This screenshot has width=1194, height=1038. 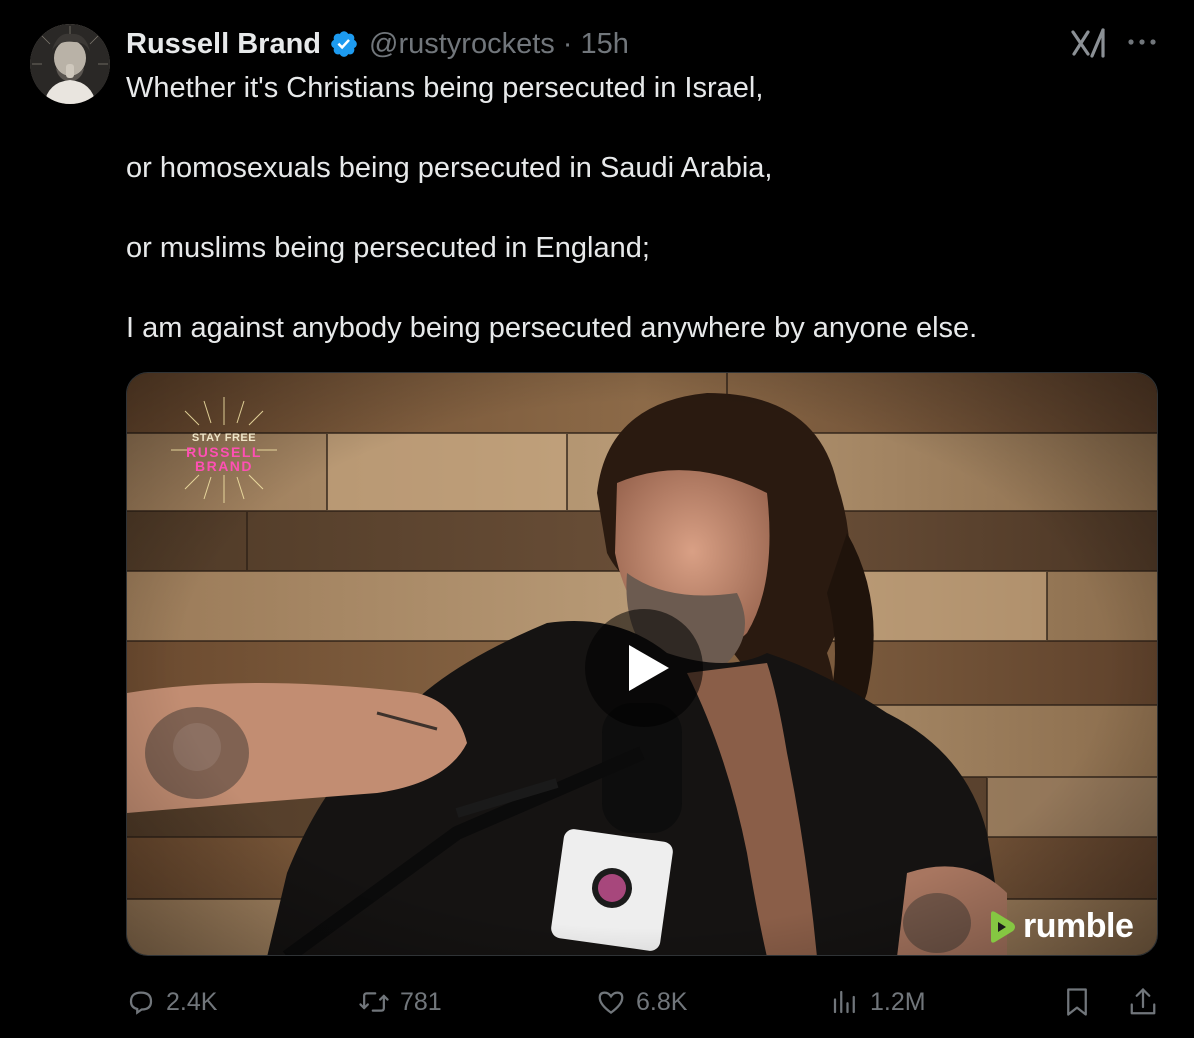 What do you see at coordinates (462, 44) in the screenshot?
I see `author-handle: @rustyrockets` at bounding box center [462, 44].